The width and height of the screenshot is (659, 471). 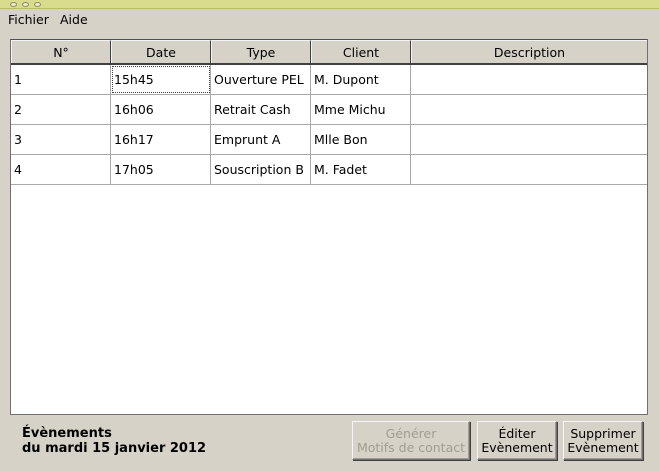 I want to click on edit-button-line1: Éditer, so click(x=517, y=433).